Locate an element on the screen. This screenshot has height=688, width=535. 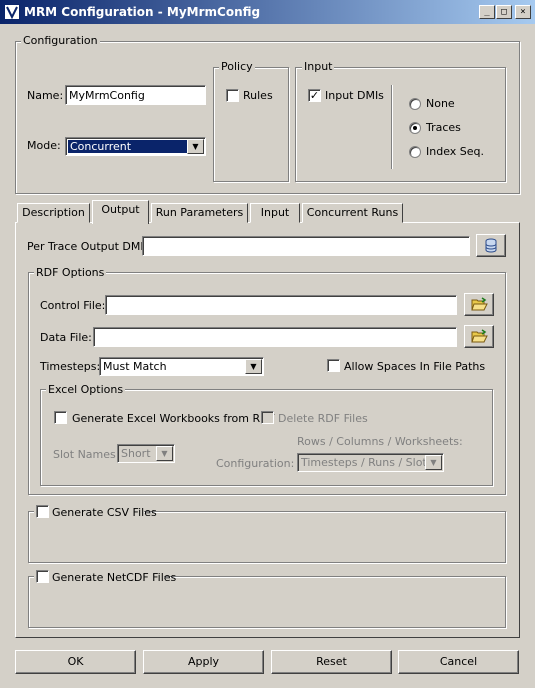
per-trace-output-input is located at coordinates (306, 246).